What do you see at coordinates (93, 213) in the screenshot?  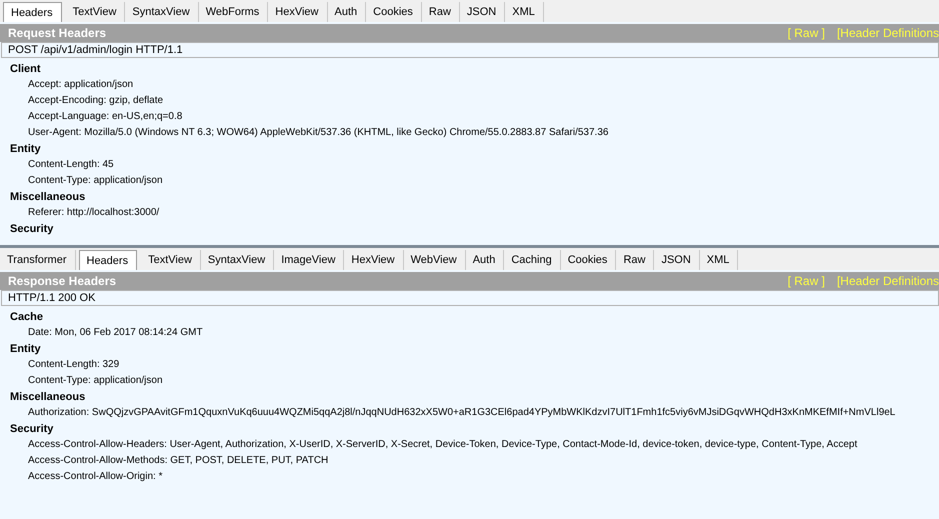 I see `header-entry: Referer: http://localhost:3000/` at bounding box center [93, 213].